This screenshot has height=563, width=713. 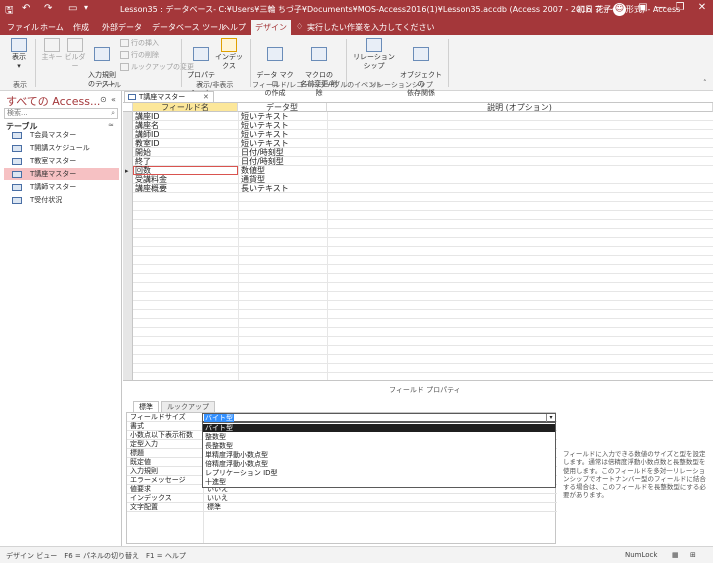 I want to click on tab-home: ホーム, so click(x=52, y=27).